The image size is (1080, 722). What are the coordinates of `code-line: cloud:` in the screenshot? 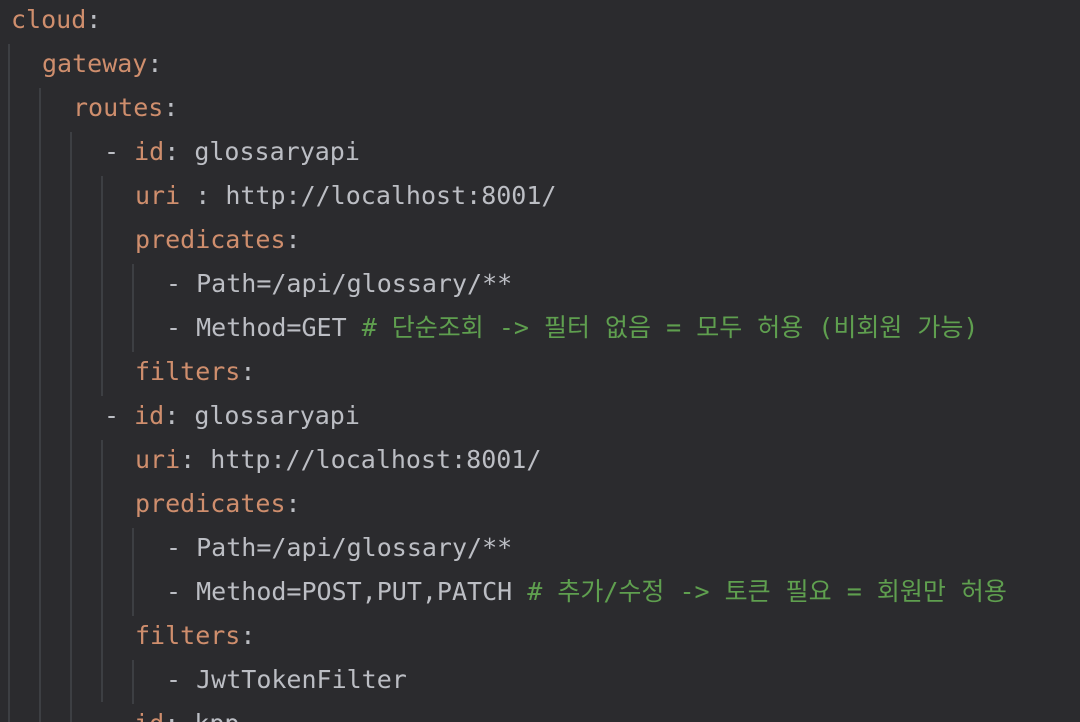 It's located at (56, 21).